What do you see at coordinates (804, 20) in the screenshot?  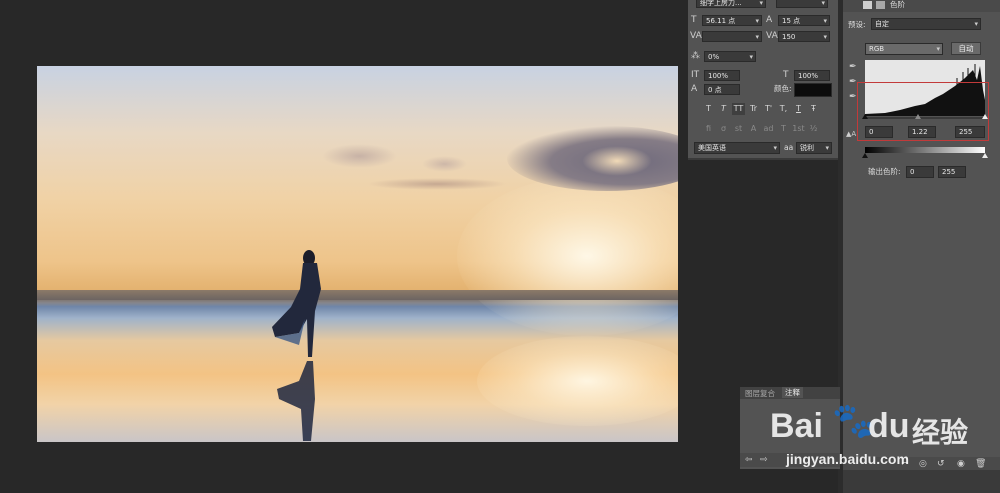 I see `leading-field: 15 点` at bounding box center [804, 20].